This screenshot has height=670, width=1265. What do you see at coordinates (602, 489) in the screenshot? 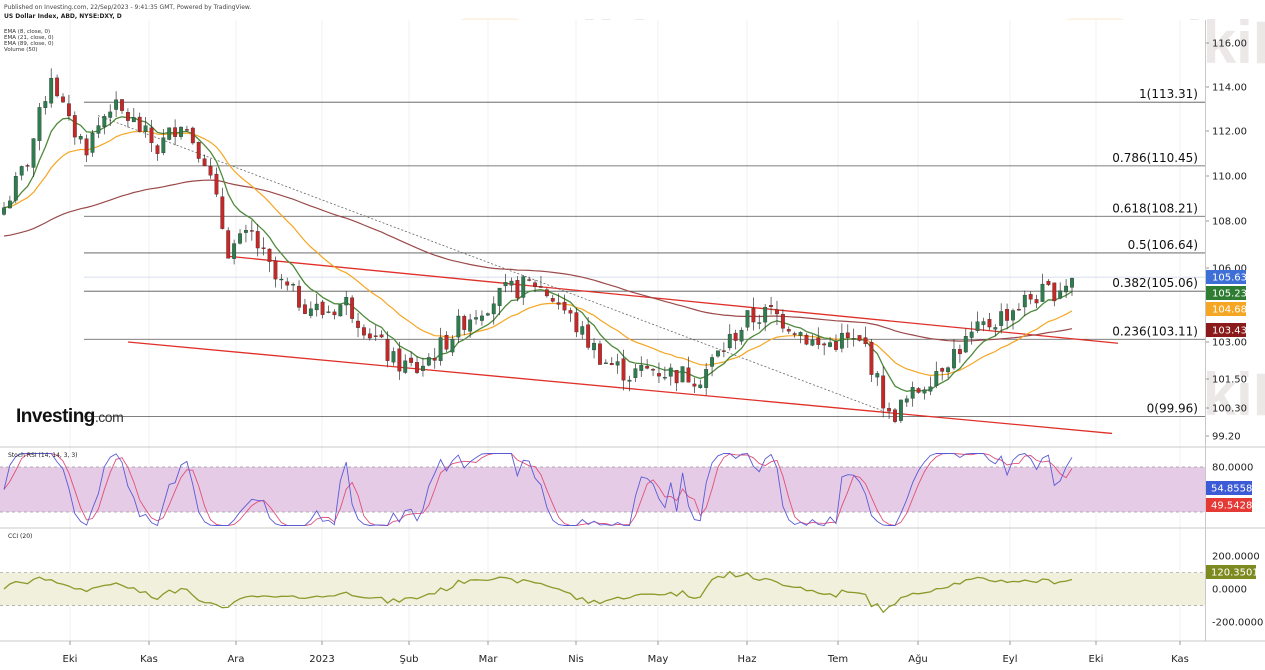
I see `stoch-rsi-band` at bounding box center [602, 489].